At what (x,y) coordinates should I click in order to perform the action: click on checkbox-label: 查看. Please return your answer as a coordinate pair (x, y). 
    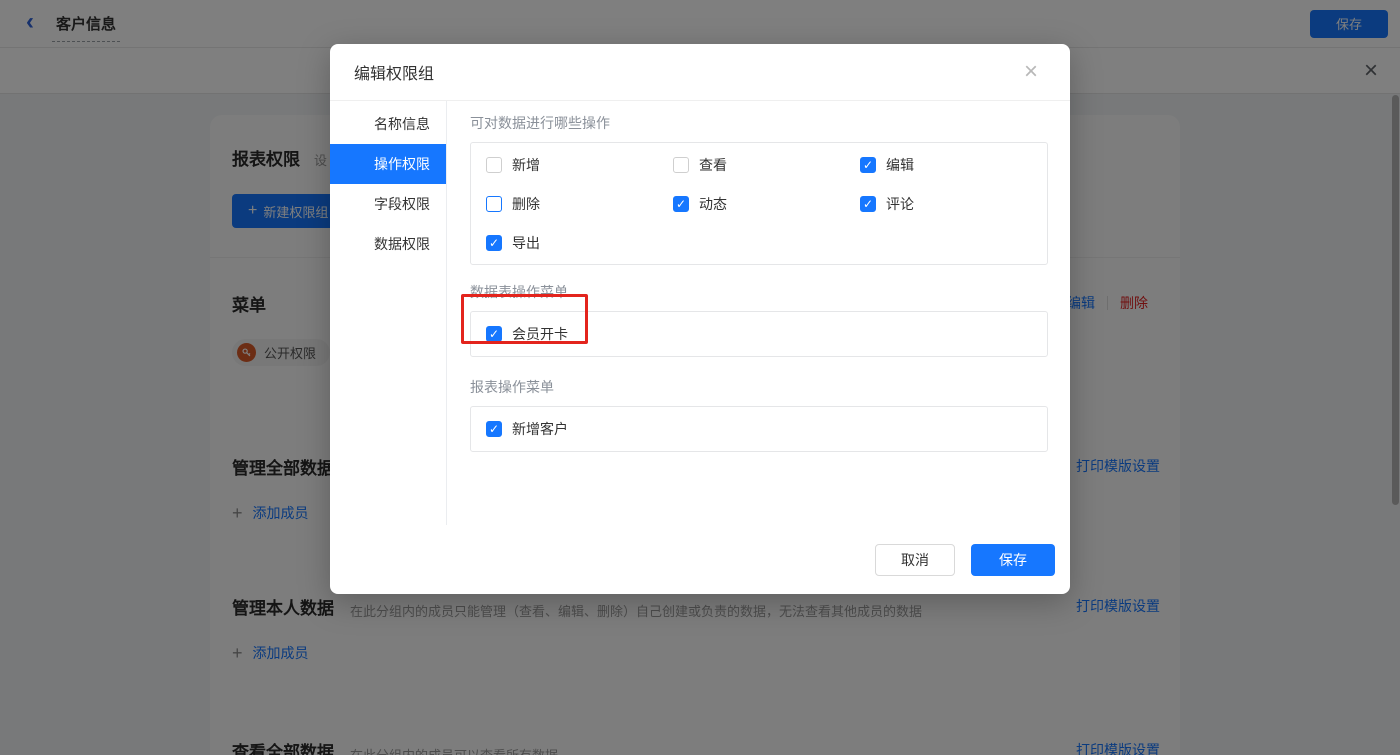
    Looking at the image, I should click on (713, 164).